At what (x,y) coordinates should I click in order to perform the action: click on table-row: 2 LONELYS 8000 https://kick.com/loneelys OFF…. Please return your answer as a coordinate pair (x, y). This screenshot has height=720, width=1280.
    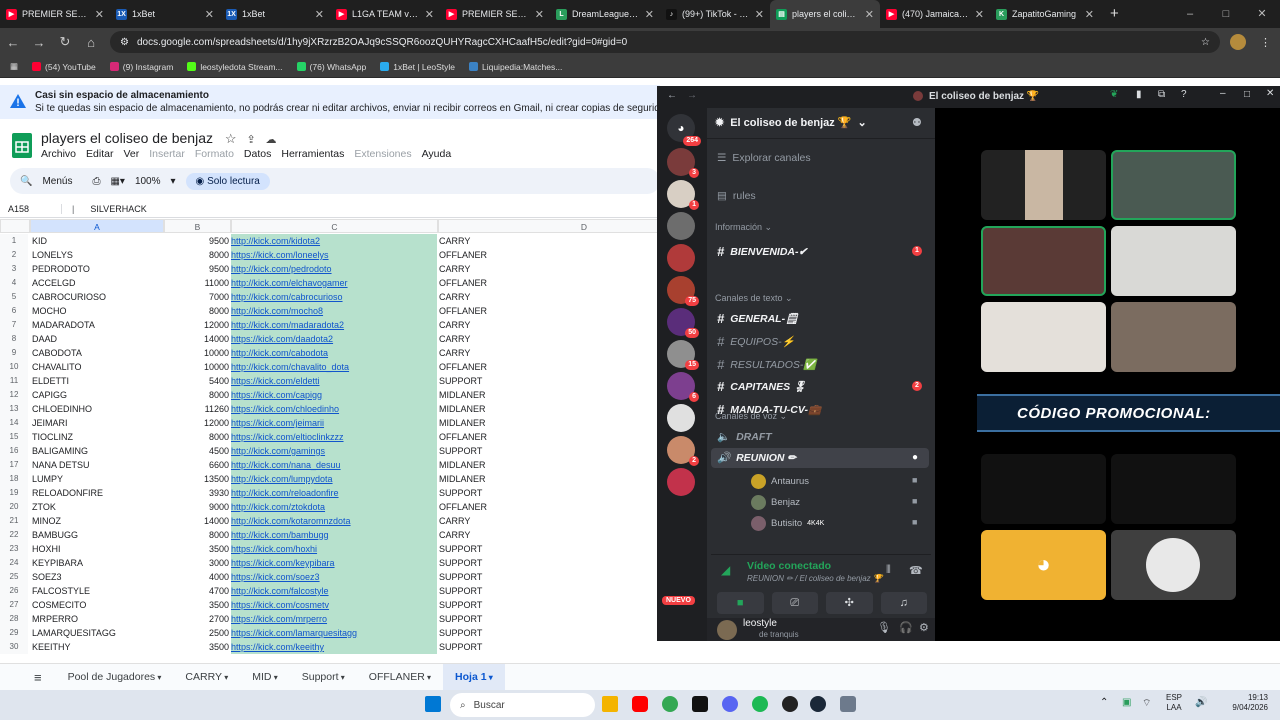
    Looking at the image, I should click on (330, 255).